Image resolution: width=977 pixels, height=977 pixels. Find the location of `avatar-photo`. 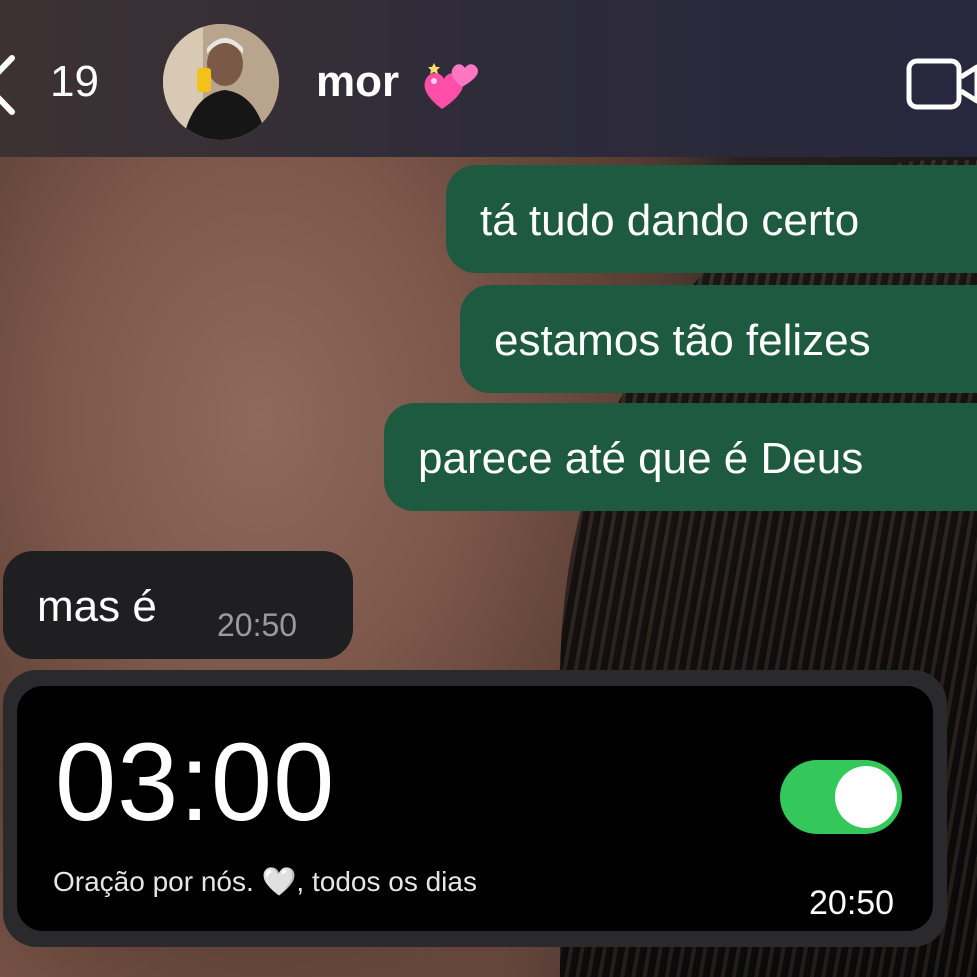

avatar-photo is located at coordinates (221, 82).